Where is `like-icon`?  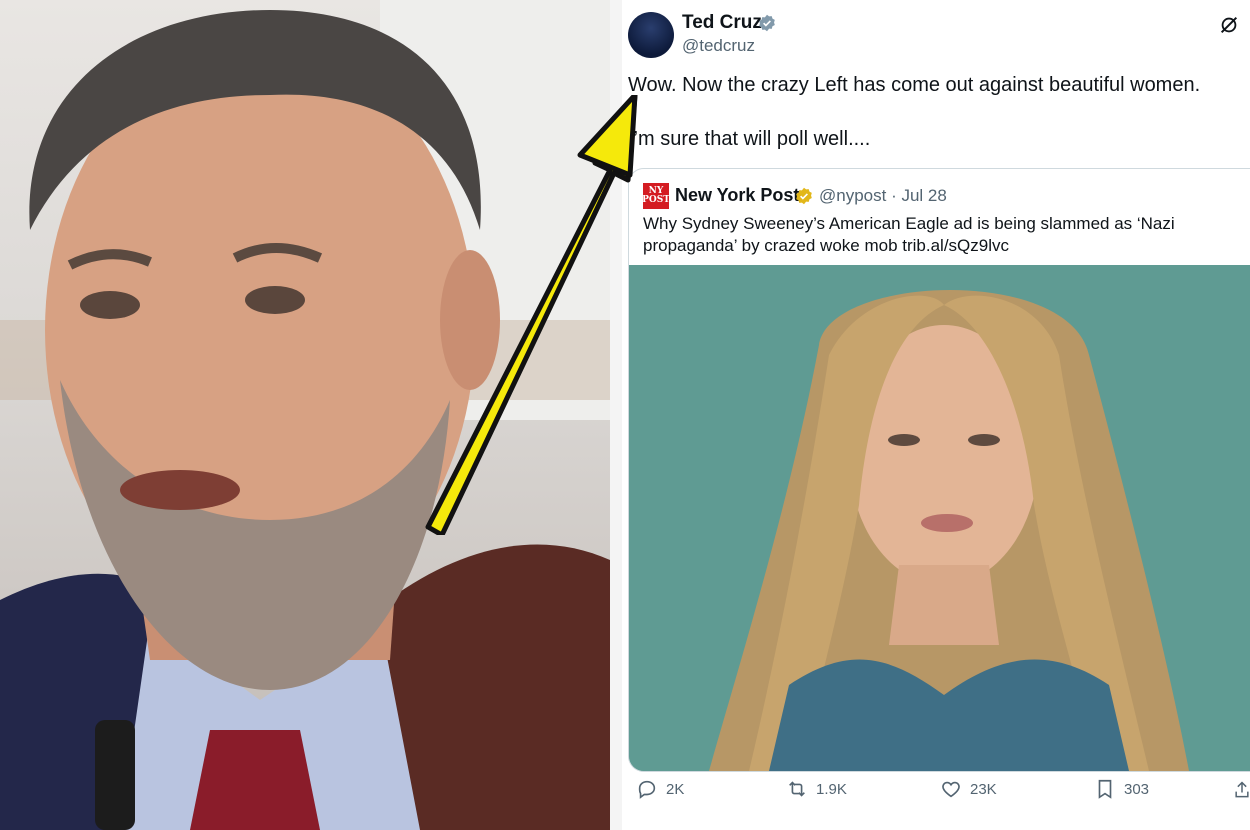
like-icon is located at coordinates (951, 789).